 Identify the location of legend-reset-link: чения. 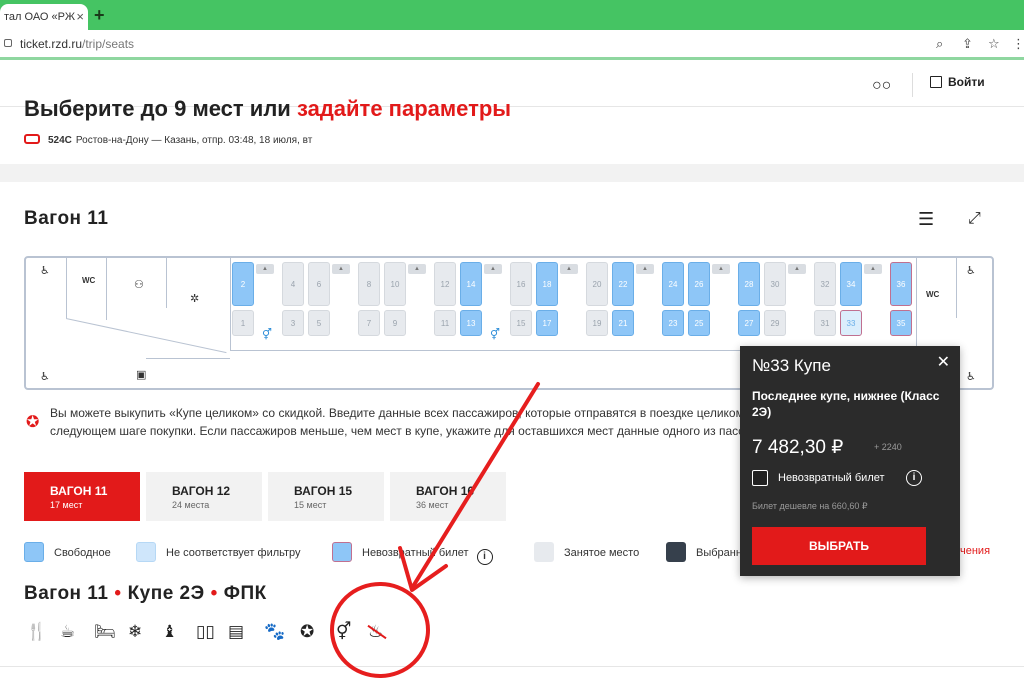
(975, 551).